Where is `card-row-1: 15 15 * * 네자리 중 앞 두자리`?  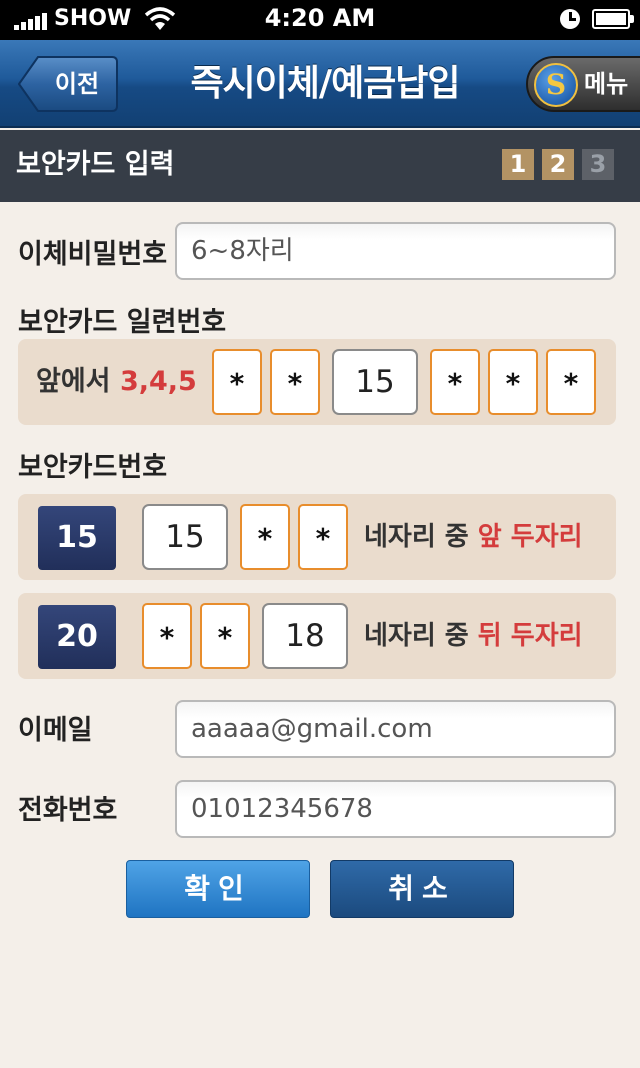
card-row-1: 15 15 * * 네자리 중 앞 두자리 is located at coordinates (317, 537).